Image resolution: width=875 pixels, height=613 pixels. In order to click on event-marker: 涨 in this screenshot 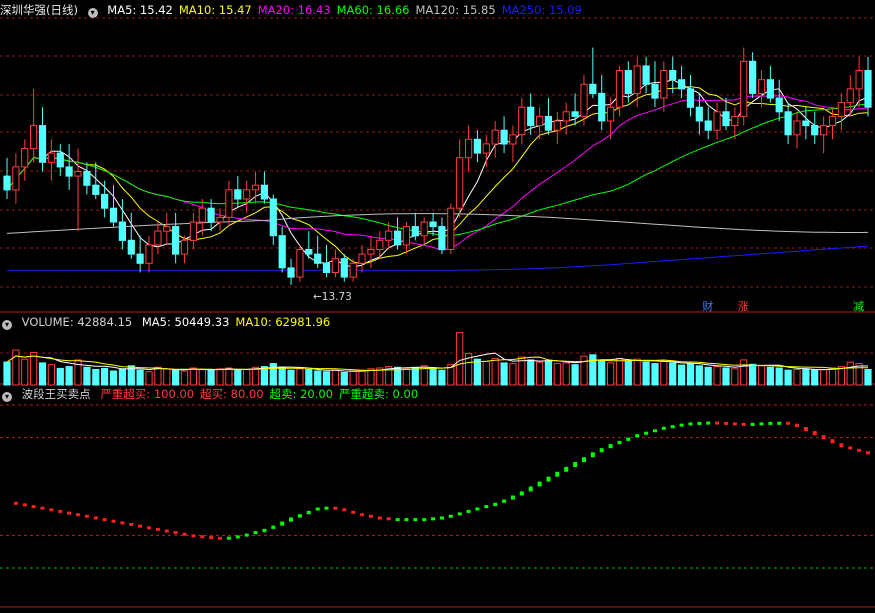, I will do `click(743, 306)`.